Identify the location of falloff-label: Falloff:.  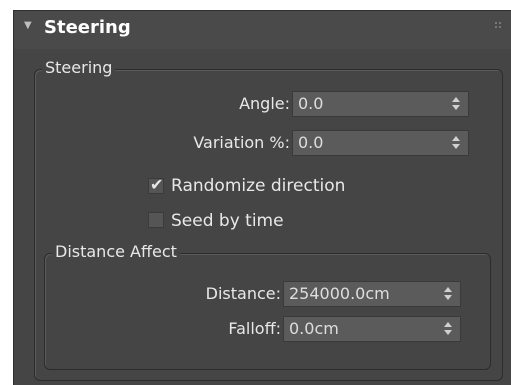
(254, 328).